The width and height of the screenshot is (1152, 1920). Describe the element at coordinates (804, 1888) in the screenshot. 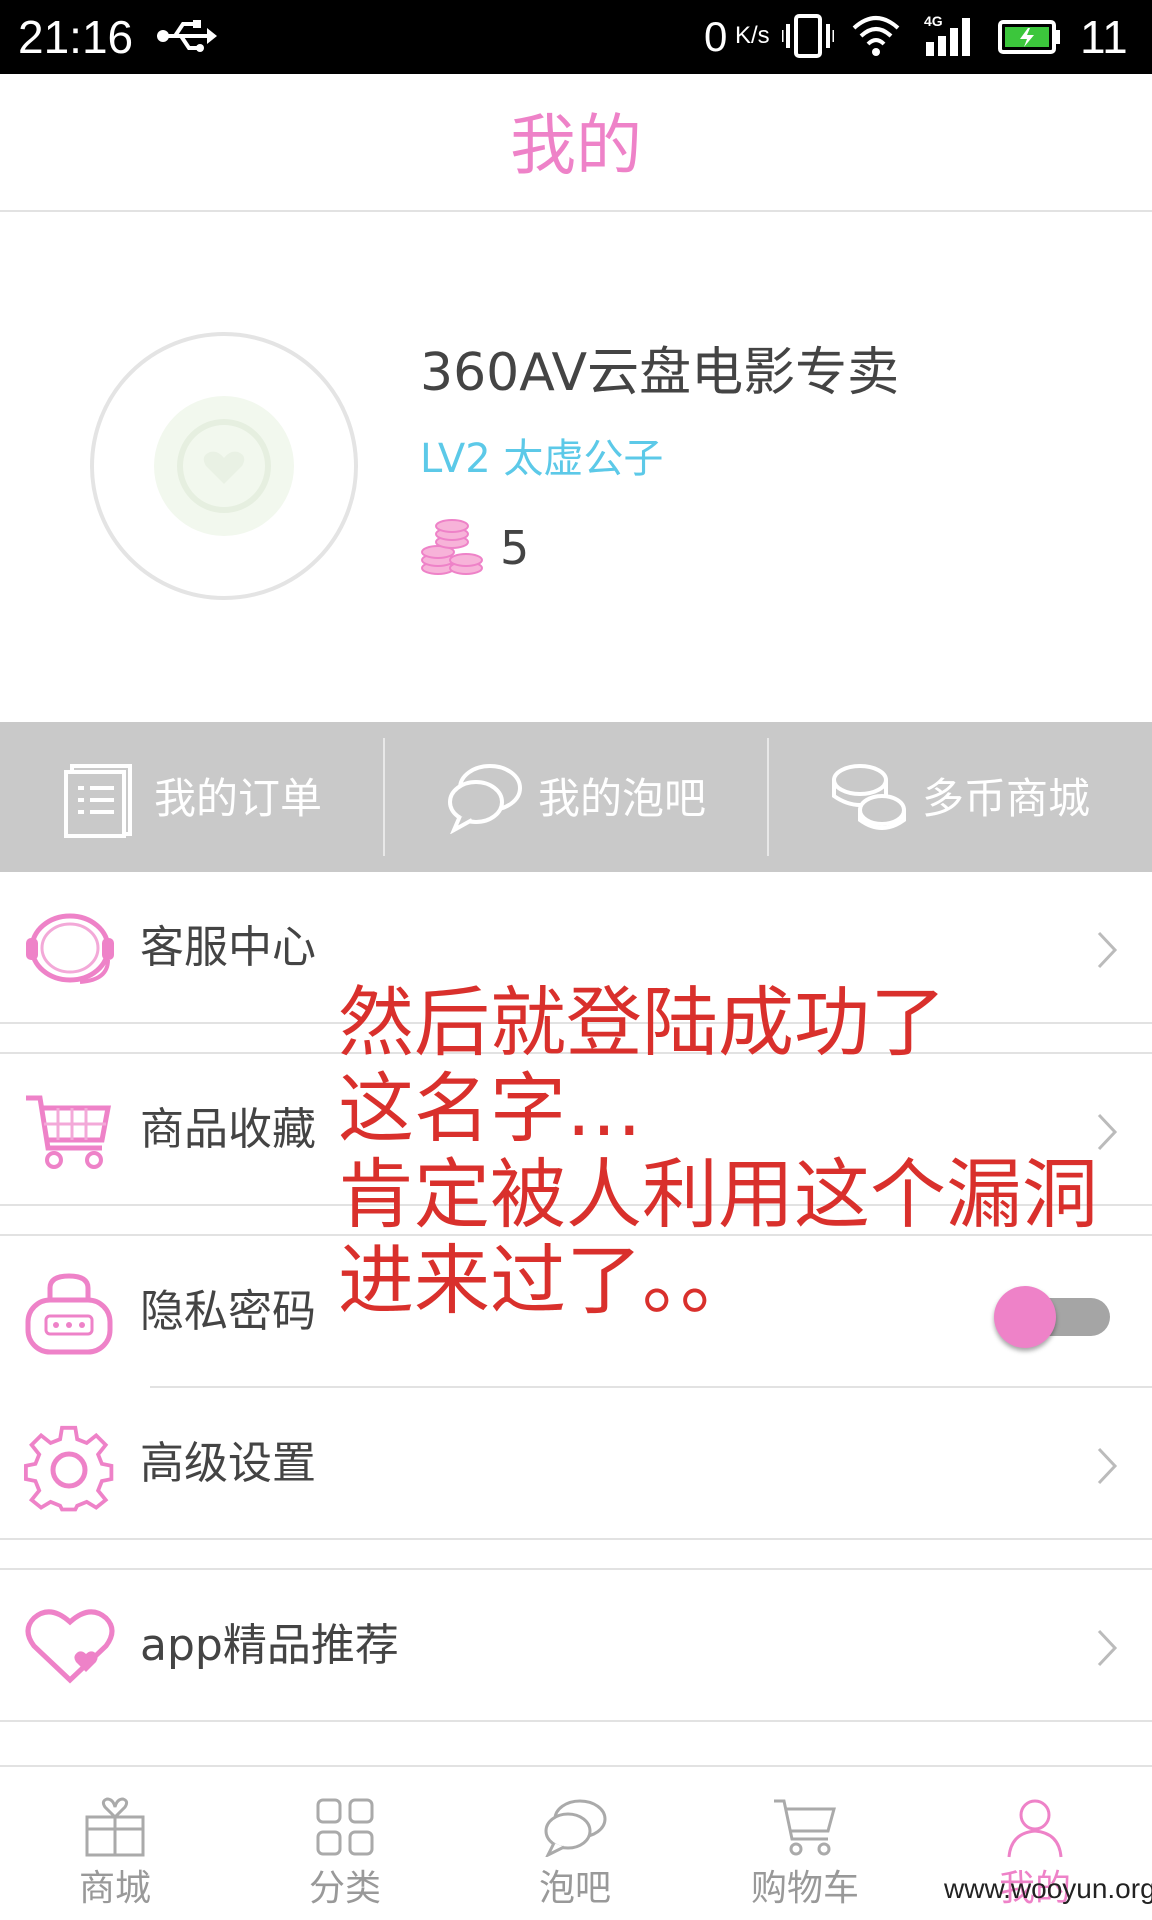

I see `tab-label: 购物车` at that location.